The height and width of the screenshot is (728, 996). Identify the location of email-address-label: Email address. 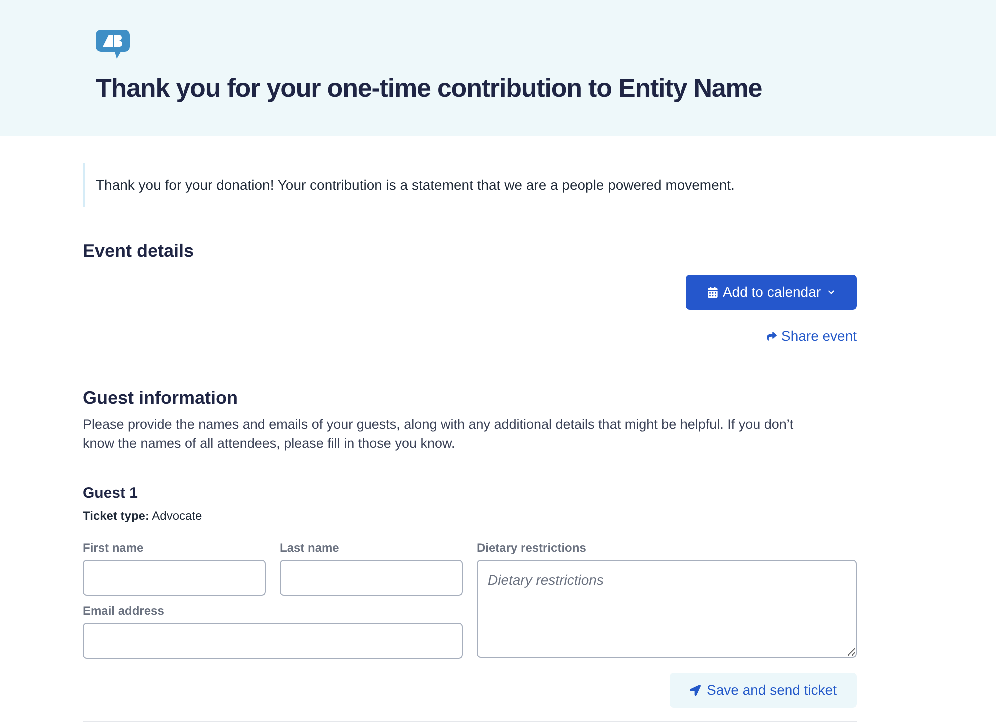
(124, 611).